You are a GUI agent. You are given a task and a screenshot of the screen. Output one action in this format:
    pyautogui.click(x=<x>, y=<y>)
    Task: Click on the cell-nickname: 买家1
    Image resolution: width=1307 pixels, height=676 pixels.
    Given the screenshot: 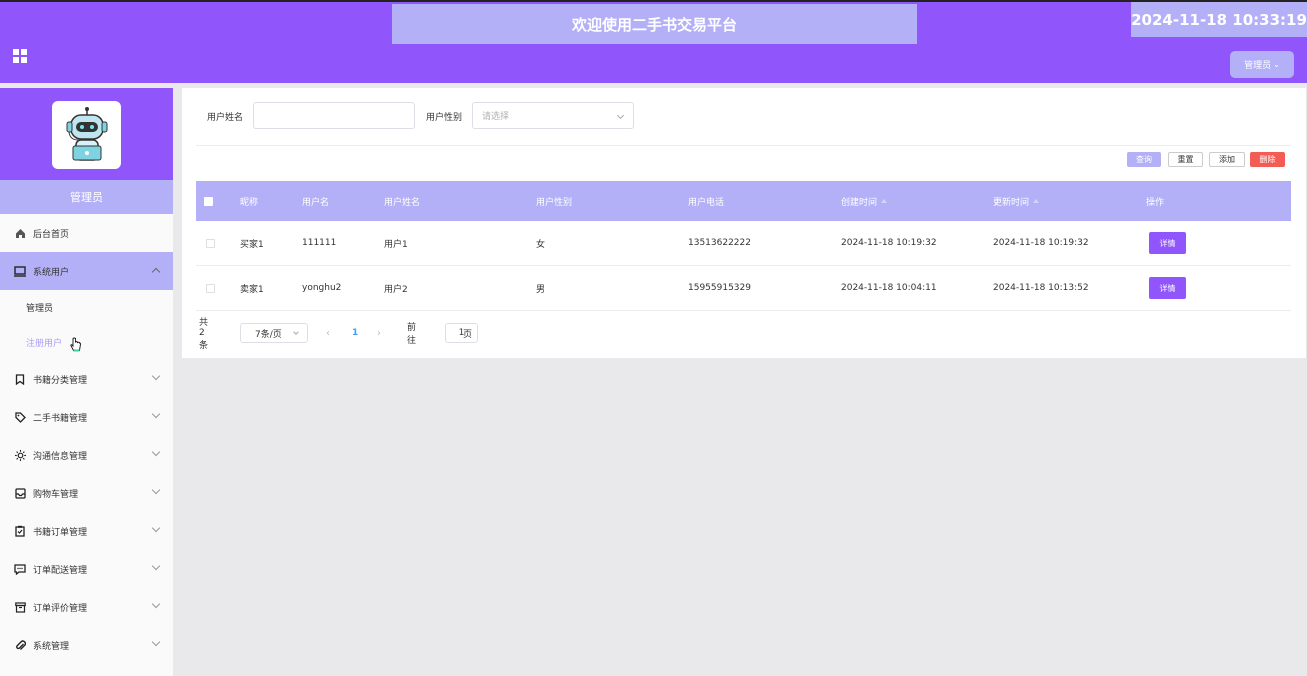 What is the action you would take?
    pyautogui.click(x=252, y=244)
    